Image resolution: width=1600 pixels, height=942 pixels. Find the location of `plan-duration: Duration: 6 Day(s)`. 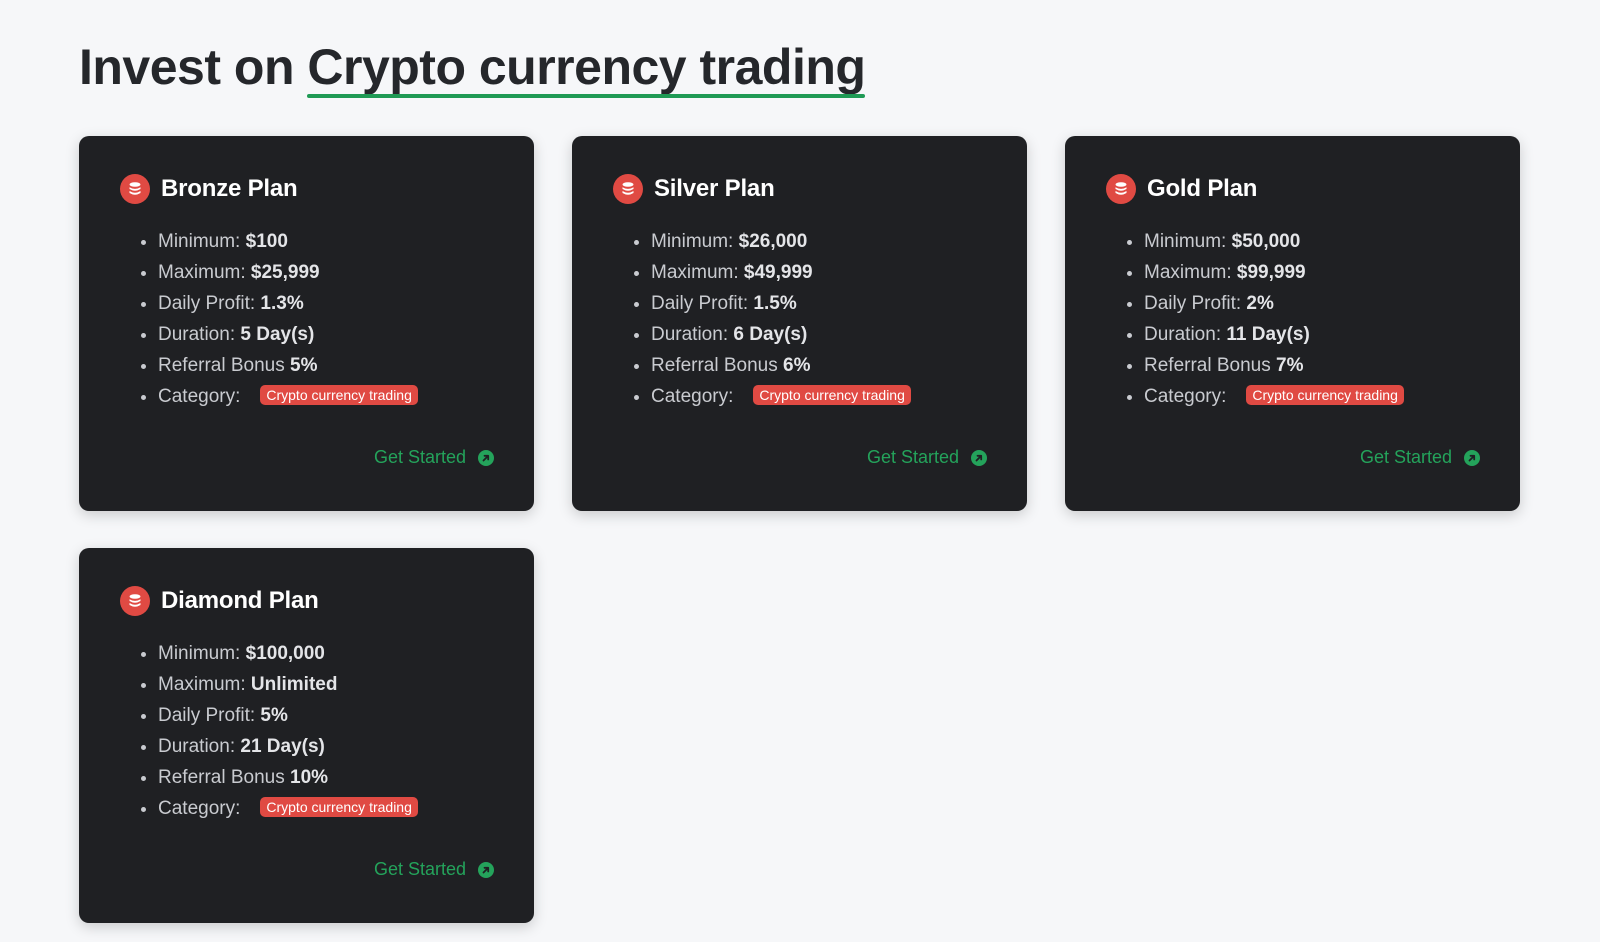

plan-duration: Duration: 6 Day(s) is located at coordinates (810, 334).